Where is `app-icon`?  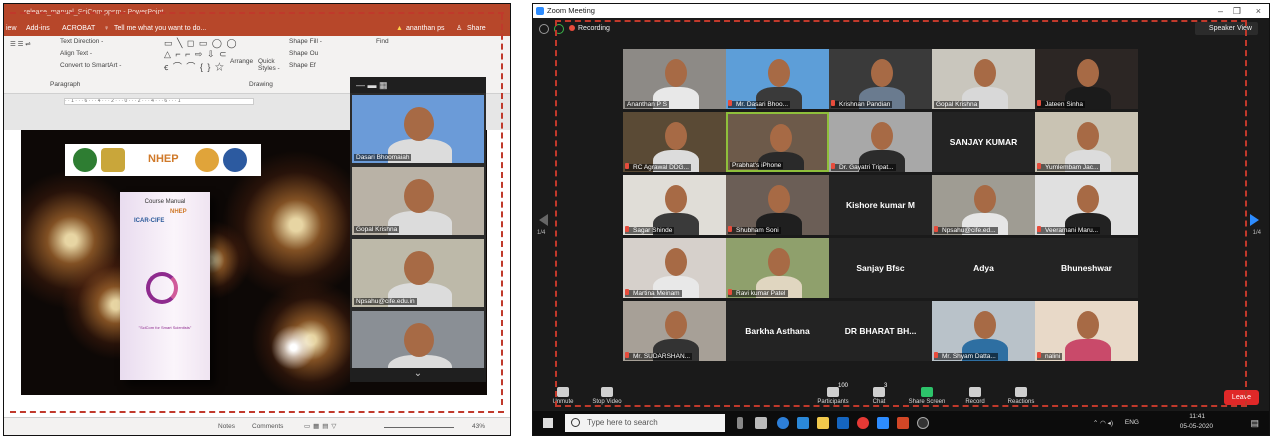 app-icon is located at coordinates (923, 423).